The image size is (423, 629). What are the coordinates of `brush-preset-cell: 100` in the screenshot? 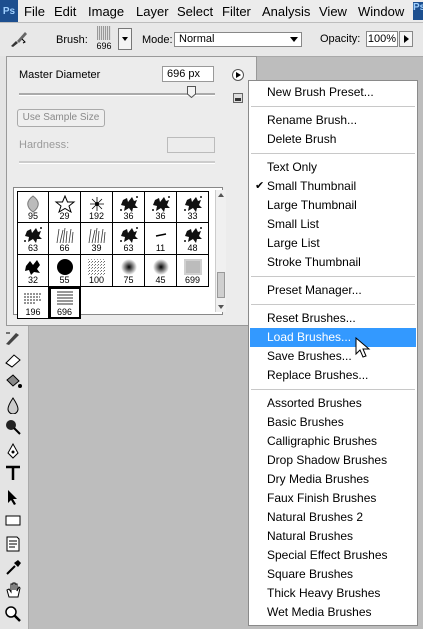 It's located at (97, 271).